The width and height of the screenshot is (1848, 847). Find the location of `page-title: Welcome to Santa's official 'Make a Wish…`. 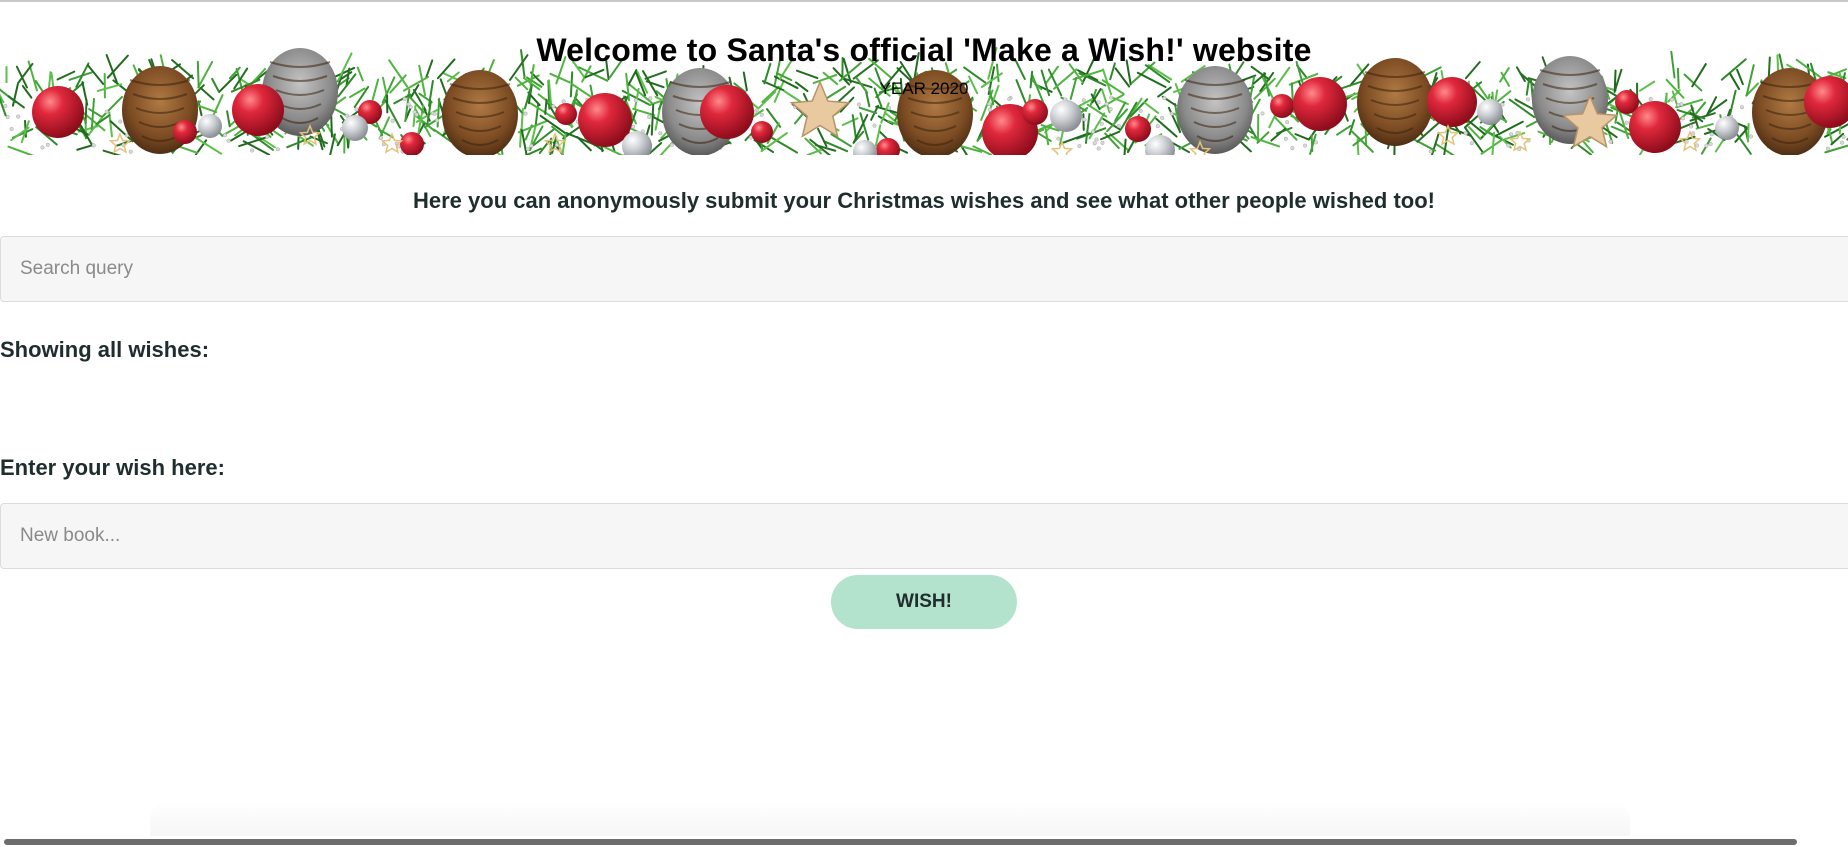

page-title: Welcome to Santa's official 'Make a Wish… is located at coordinates (924, 50).